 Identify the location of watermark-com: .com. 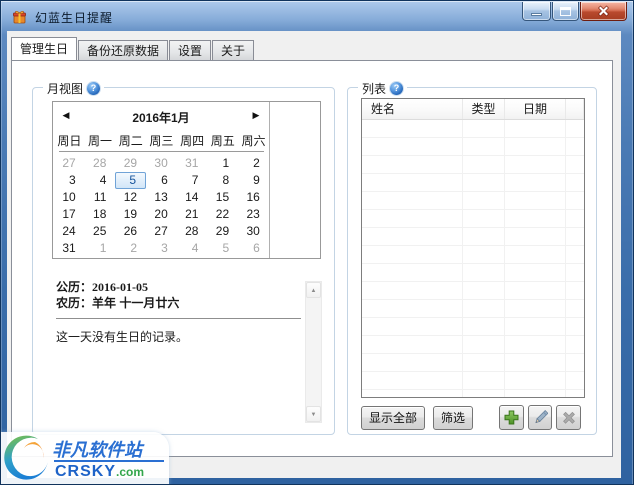
(130, 472).